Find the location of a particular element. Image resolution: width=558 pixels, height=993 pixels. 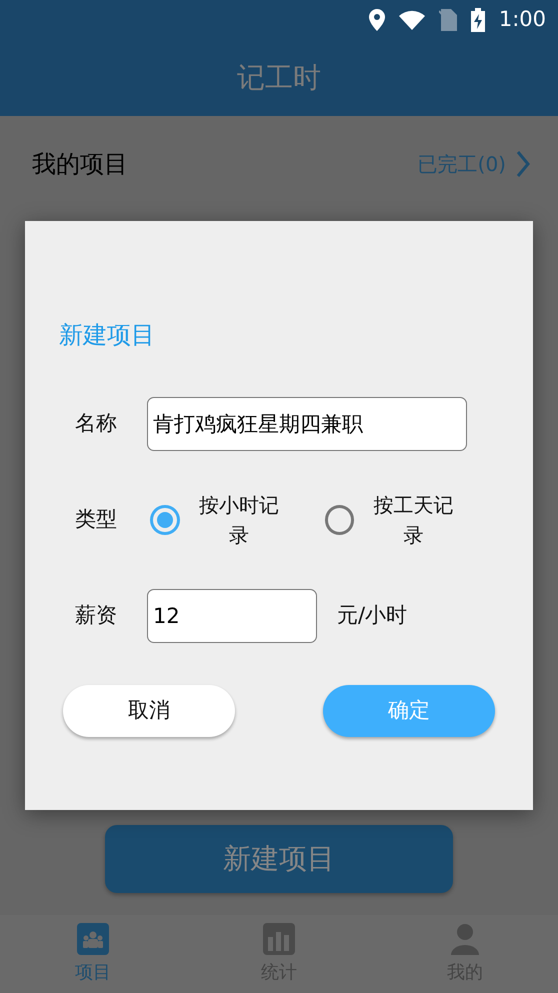

new-project-button: 新建项目 is located at coordinates (279, 859).